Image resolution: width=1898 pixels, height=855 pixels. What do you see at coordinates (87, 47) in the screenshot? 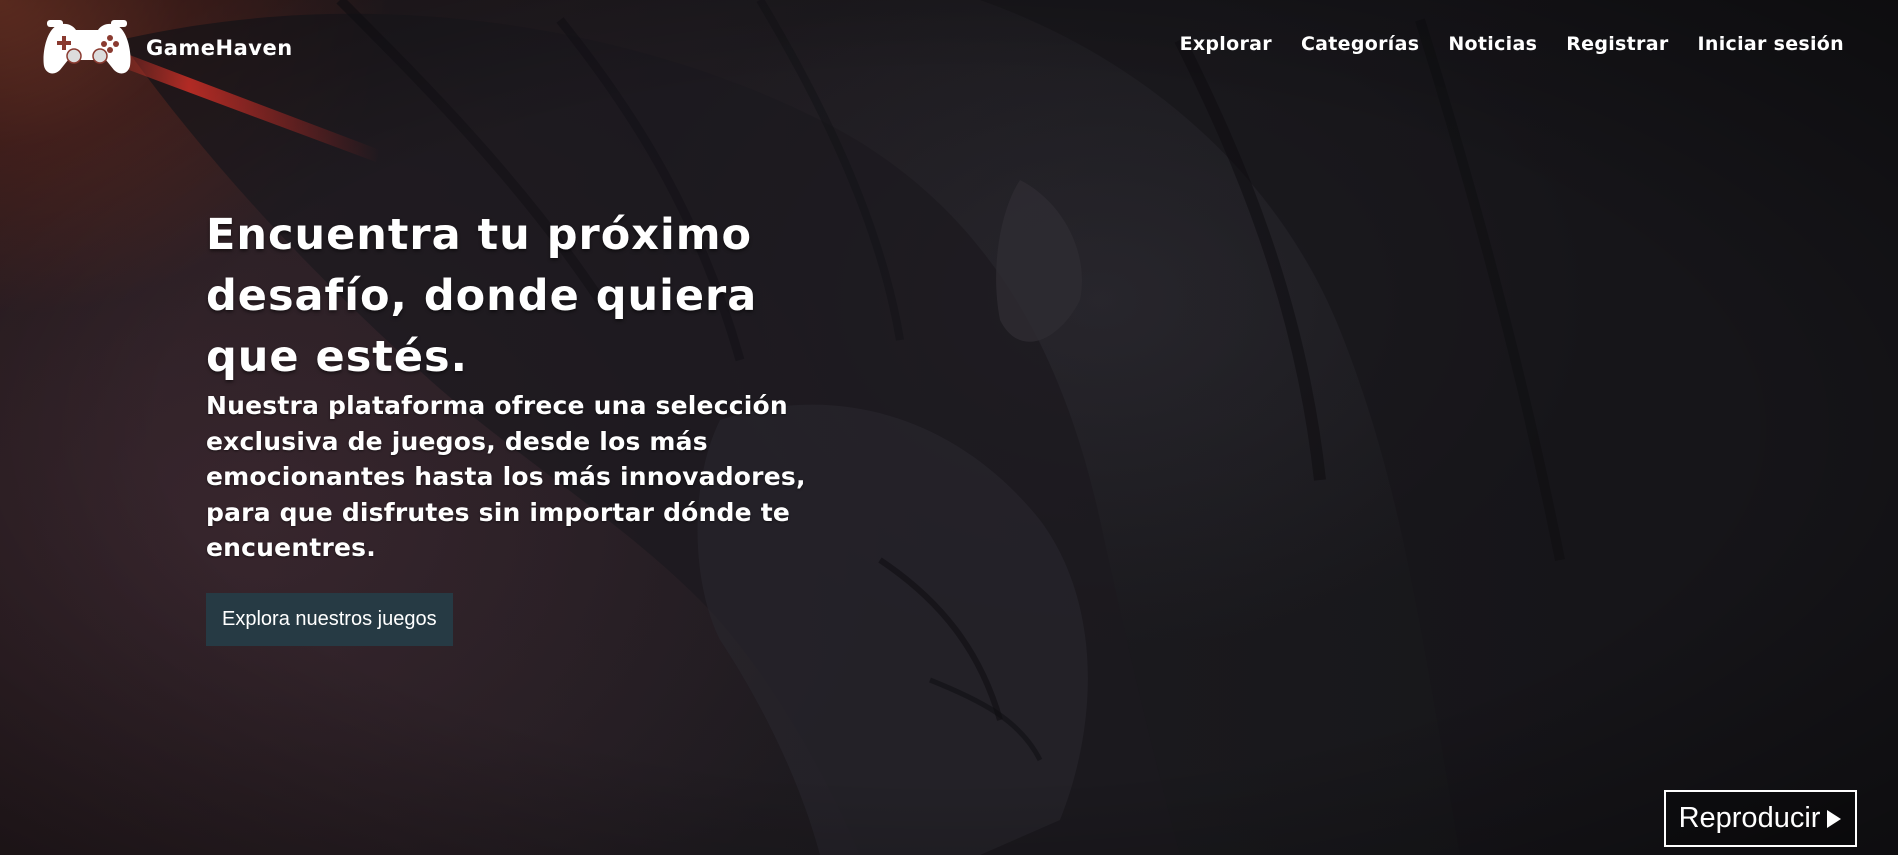
I see `gamepad-icon` at bounding box center [87, 47].